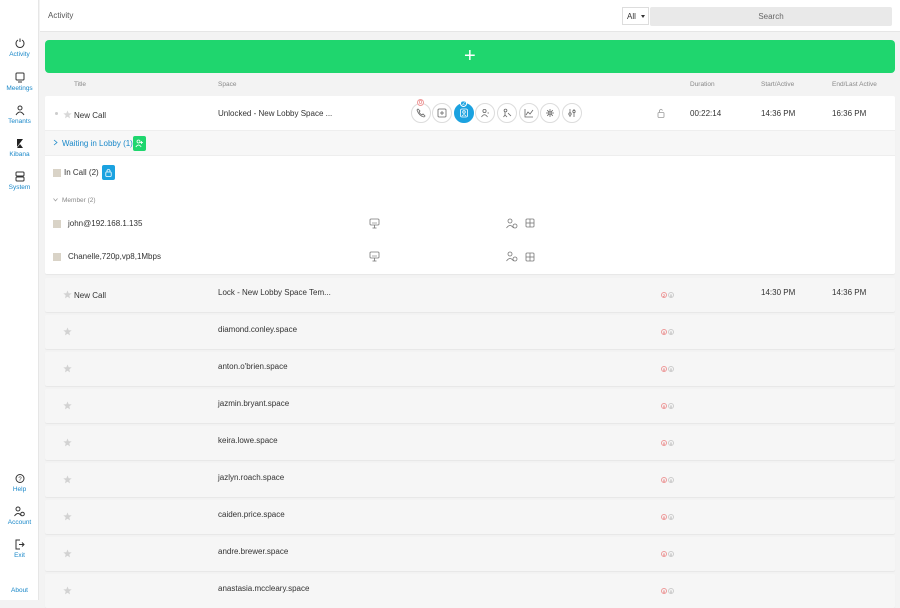 The width and height of the screenshot is (900, 608). What do you see at coordinates (80, 84) in the screenshot?
I see `column-header-title: Title` at bounding box center [80, 84].